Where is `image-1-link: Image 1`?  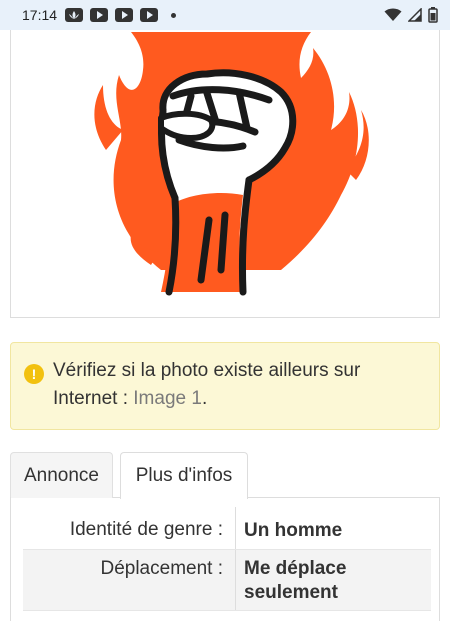 image-1-link: Image 1 is located at coordinates (167, 398).